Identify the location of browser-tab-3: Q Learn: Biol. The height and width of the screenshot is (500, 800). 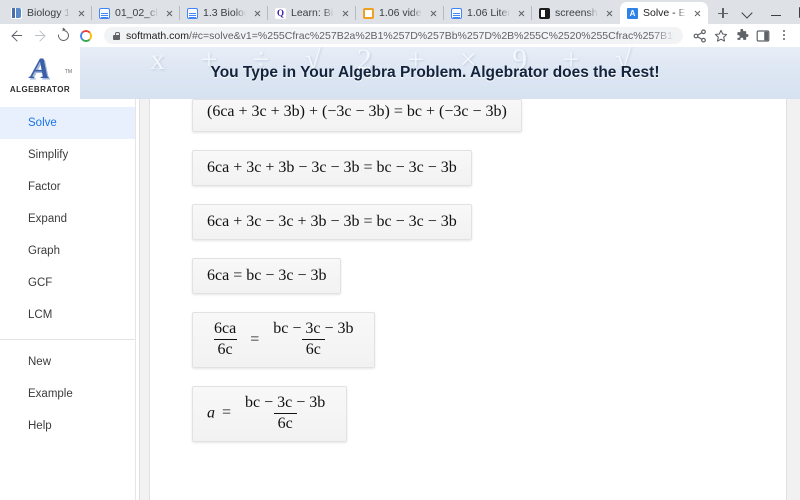
(312, 13).